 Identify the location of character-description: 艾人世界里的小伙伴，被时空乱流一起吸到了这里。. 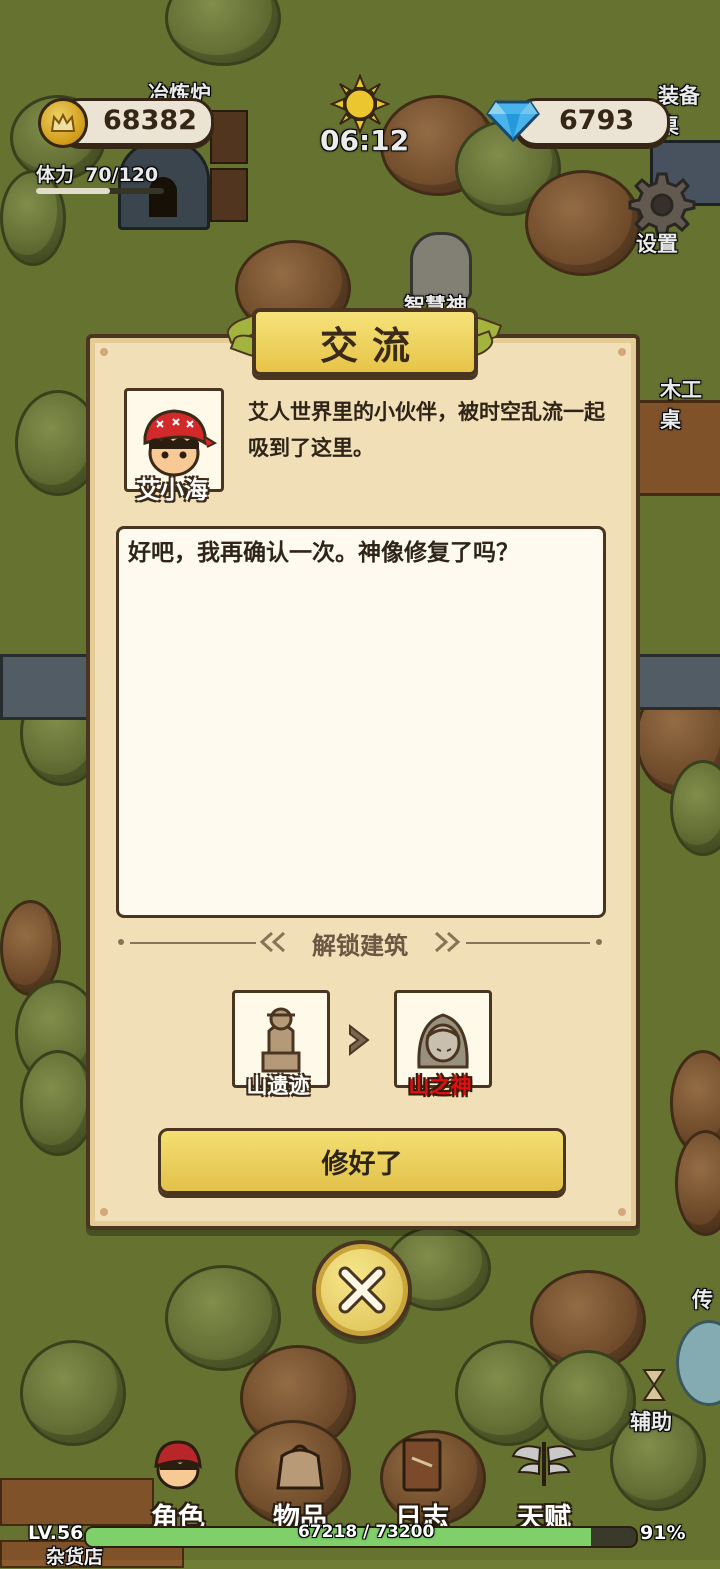
(426, 430).